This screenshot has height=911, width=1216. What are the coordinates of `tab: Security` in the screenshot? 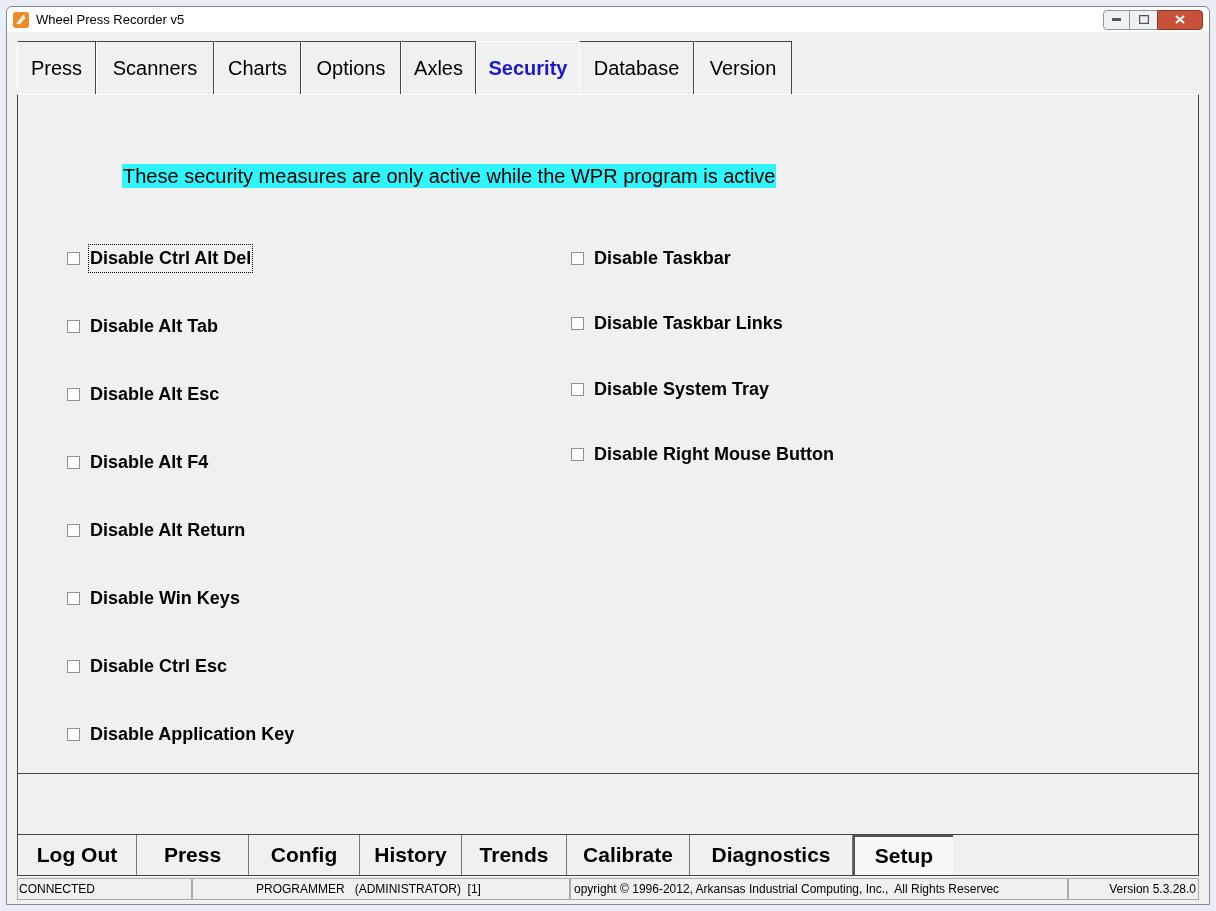 It's located at (527, 67).